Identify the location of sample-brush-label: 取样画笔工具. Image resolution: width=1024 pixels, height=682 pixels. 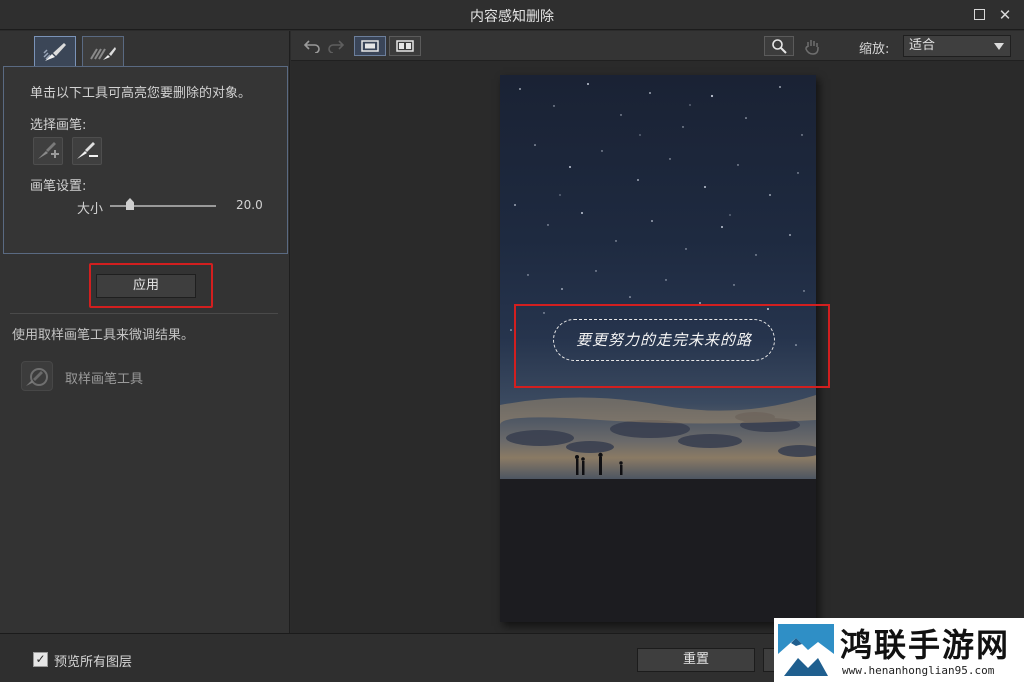
(104, 379).